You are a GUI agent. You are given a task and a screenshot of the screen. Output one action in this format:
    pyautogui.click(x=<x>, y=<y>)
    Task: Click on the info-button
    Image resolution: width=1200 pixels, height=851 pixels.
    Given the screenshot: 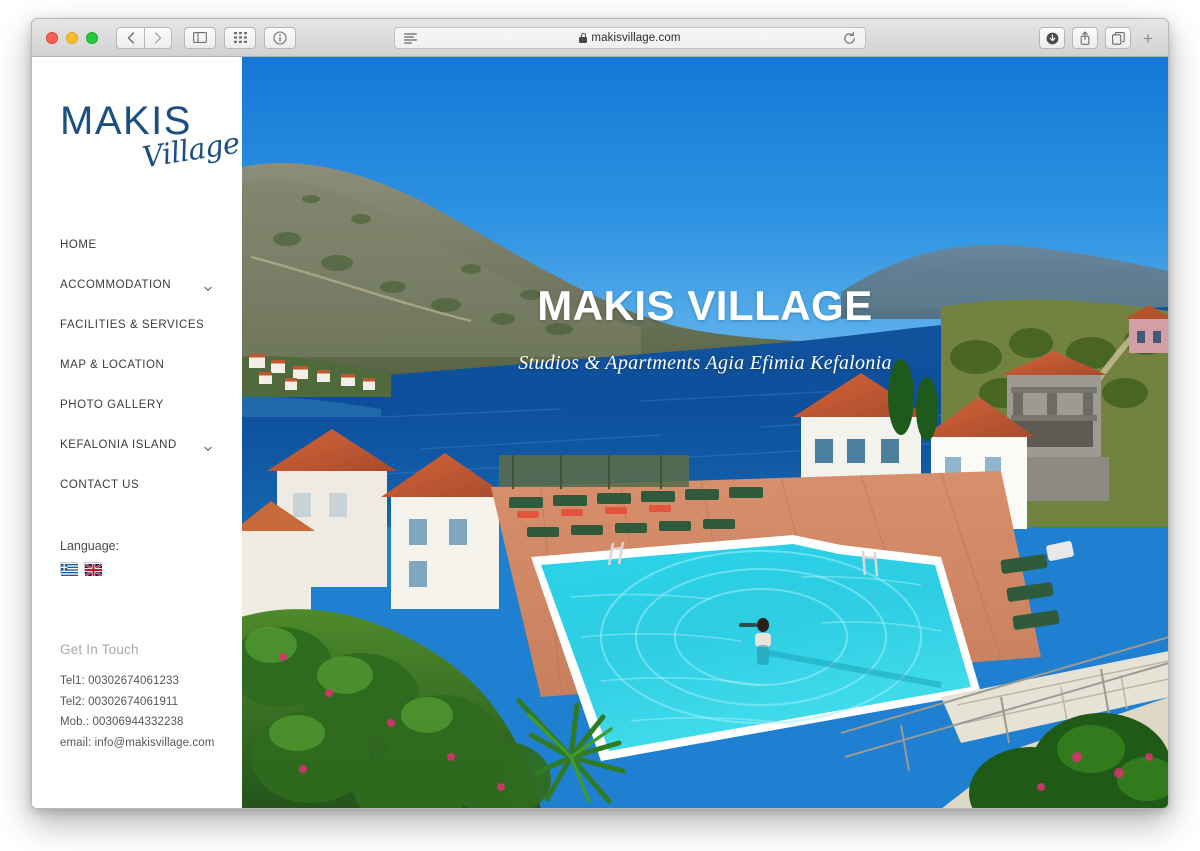 What is the action you would take?
    pyautogui.click(x=280, y=37)
    